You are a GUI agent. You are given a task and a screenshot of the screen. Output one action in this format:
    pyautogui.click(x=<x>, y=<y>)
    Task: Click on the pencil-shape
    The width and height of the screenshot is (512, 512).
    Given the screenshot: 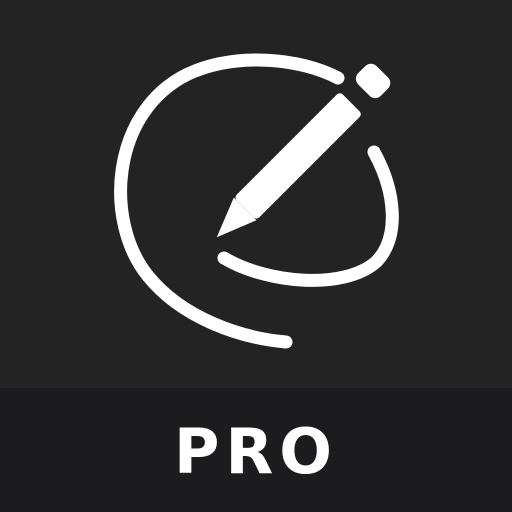 What is the action you would take?
    pyautogui.click(x=303, y=150)
    